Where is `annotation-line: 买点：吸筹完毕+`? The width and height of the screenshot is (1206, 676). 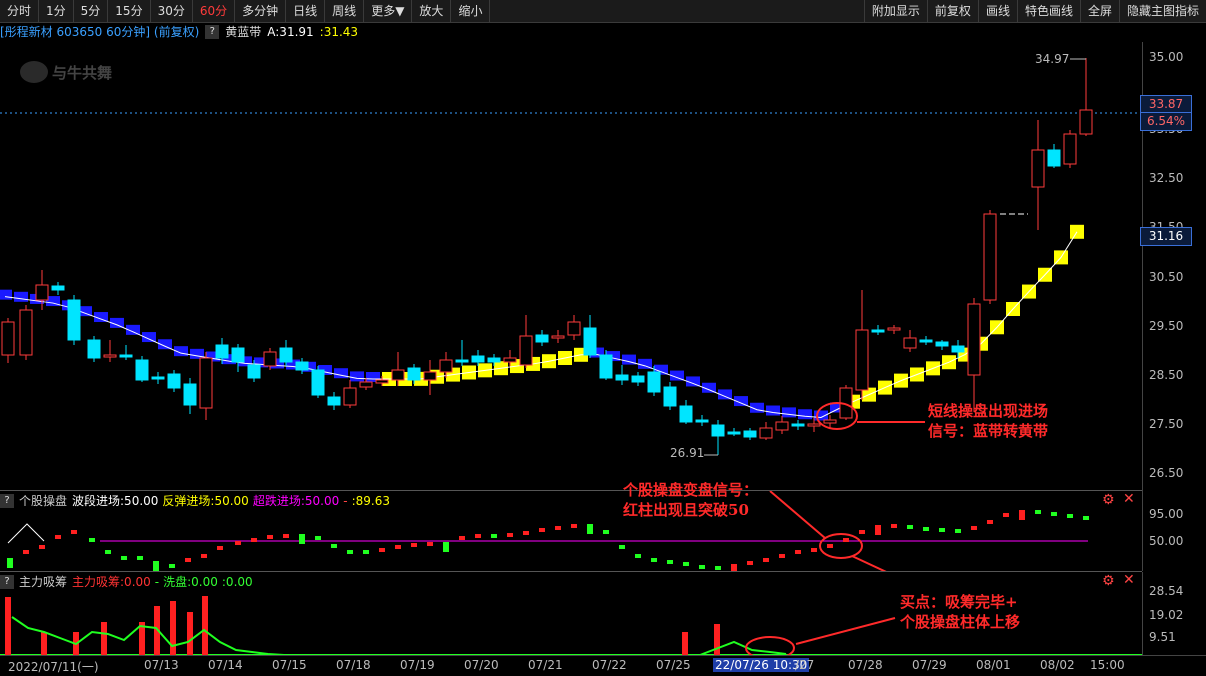 annotation-line: 买点：吸筹完毕+ is located at coordinates (959, 602).